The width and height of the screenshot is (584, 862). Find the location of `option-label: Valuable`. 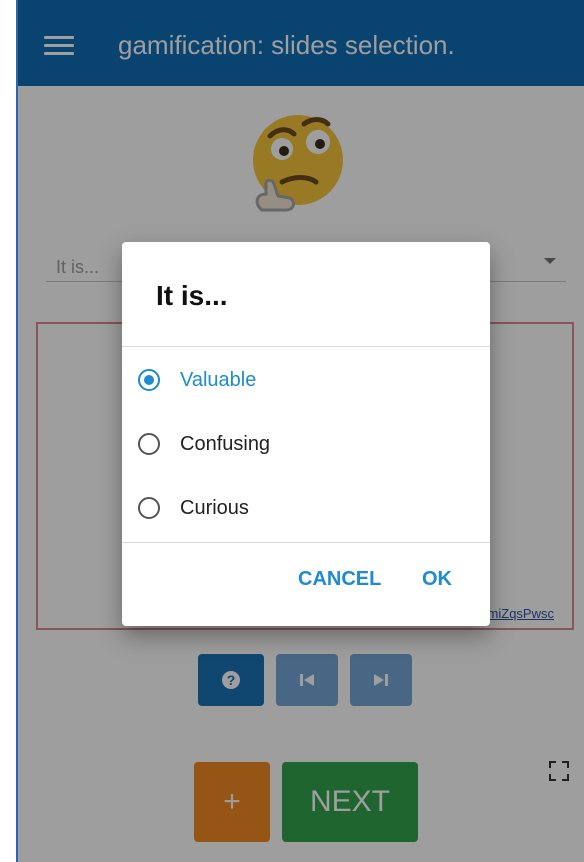

option-label: Valuable is located at coordinates (218, 379).